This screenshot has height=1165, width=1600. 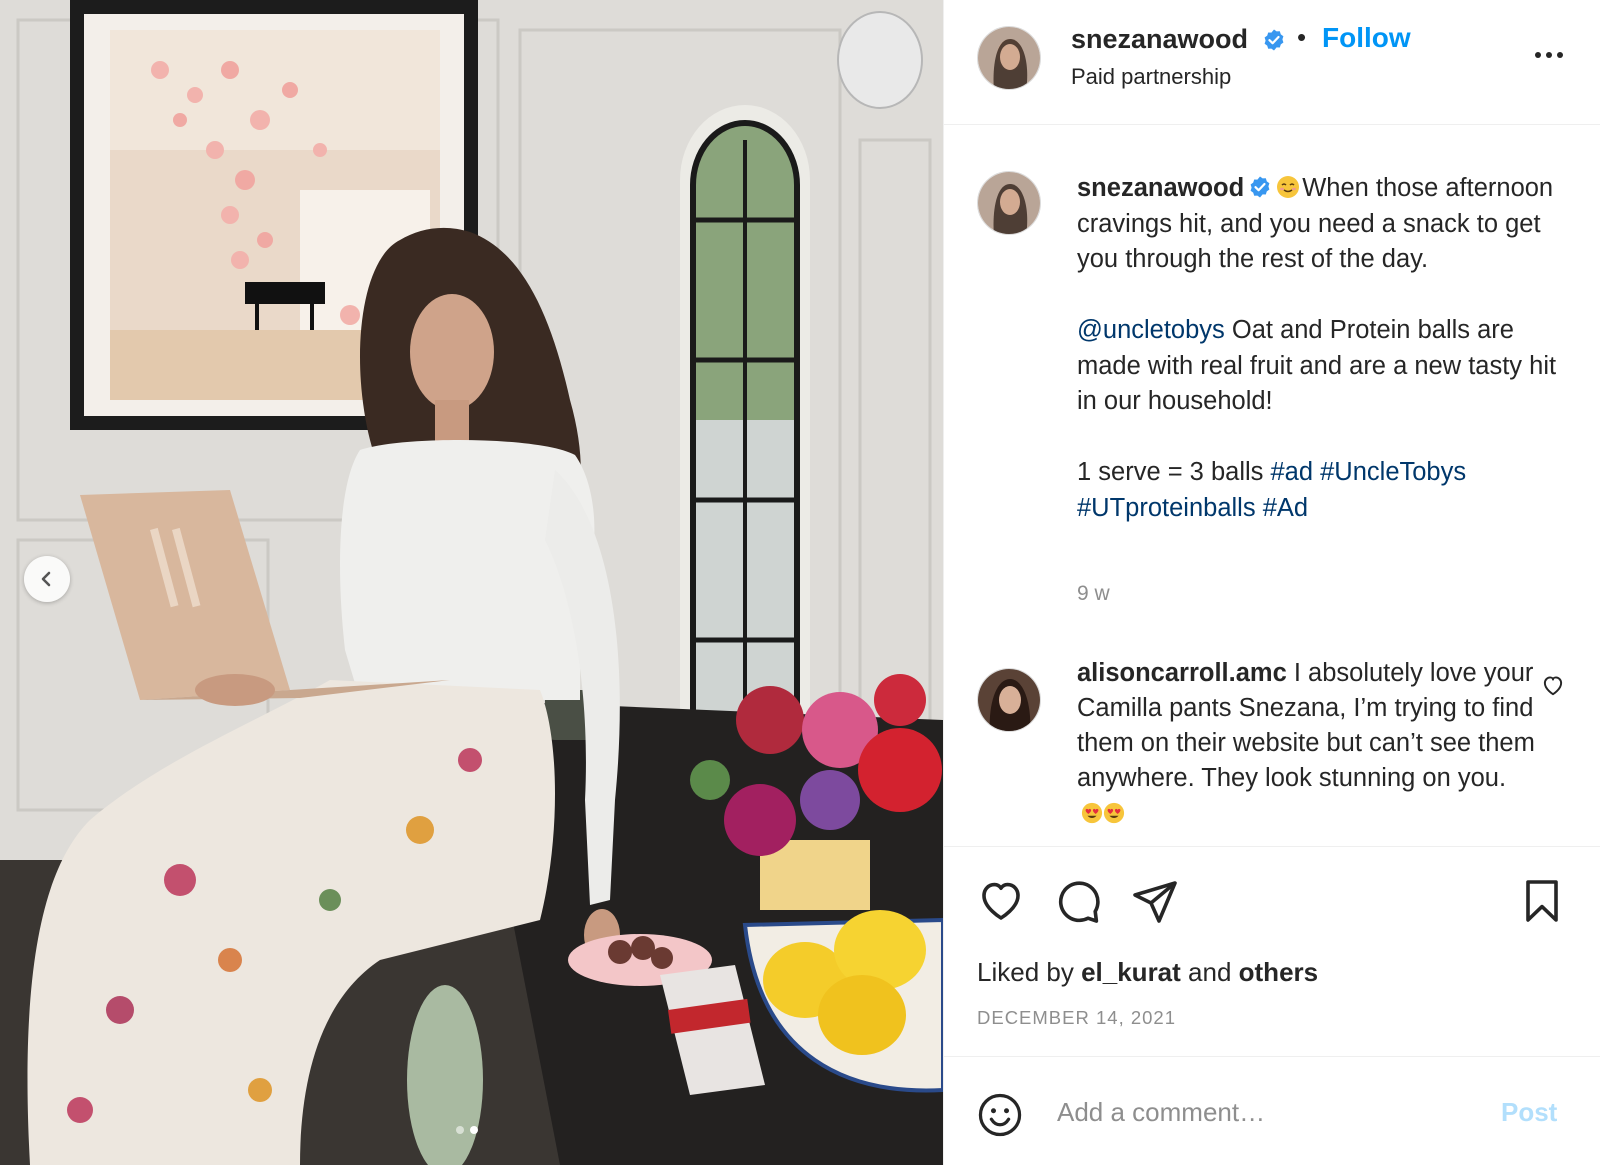 What do you see at coordinates (1009, 700) in the screenshot?
I see `commenter-avatar` at bounding box center [1009, 700].